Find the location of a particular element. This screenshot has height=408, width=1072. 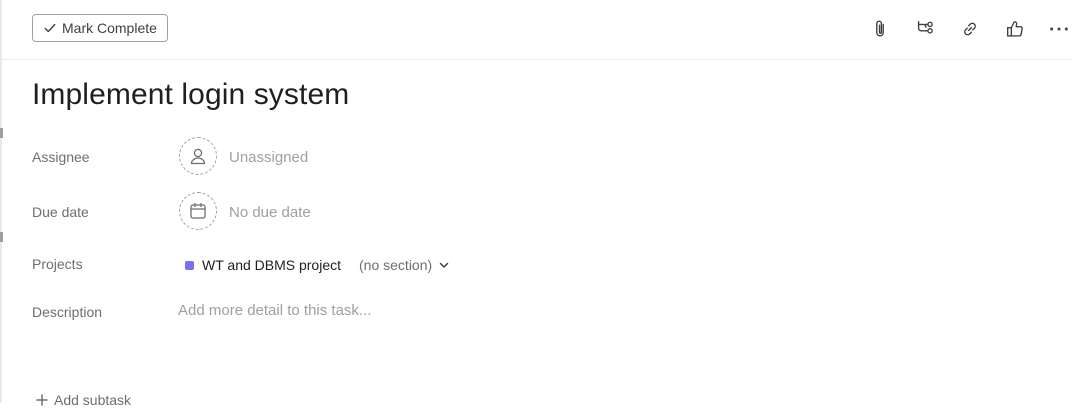

section-dropdown: (no section) is located at coordinates (404, 265).